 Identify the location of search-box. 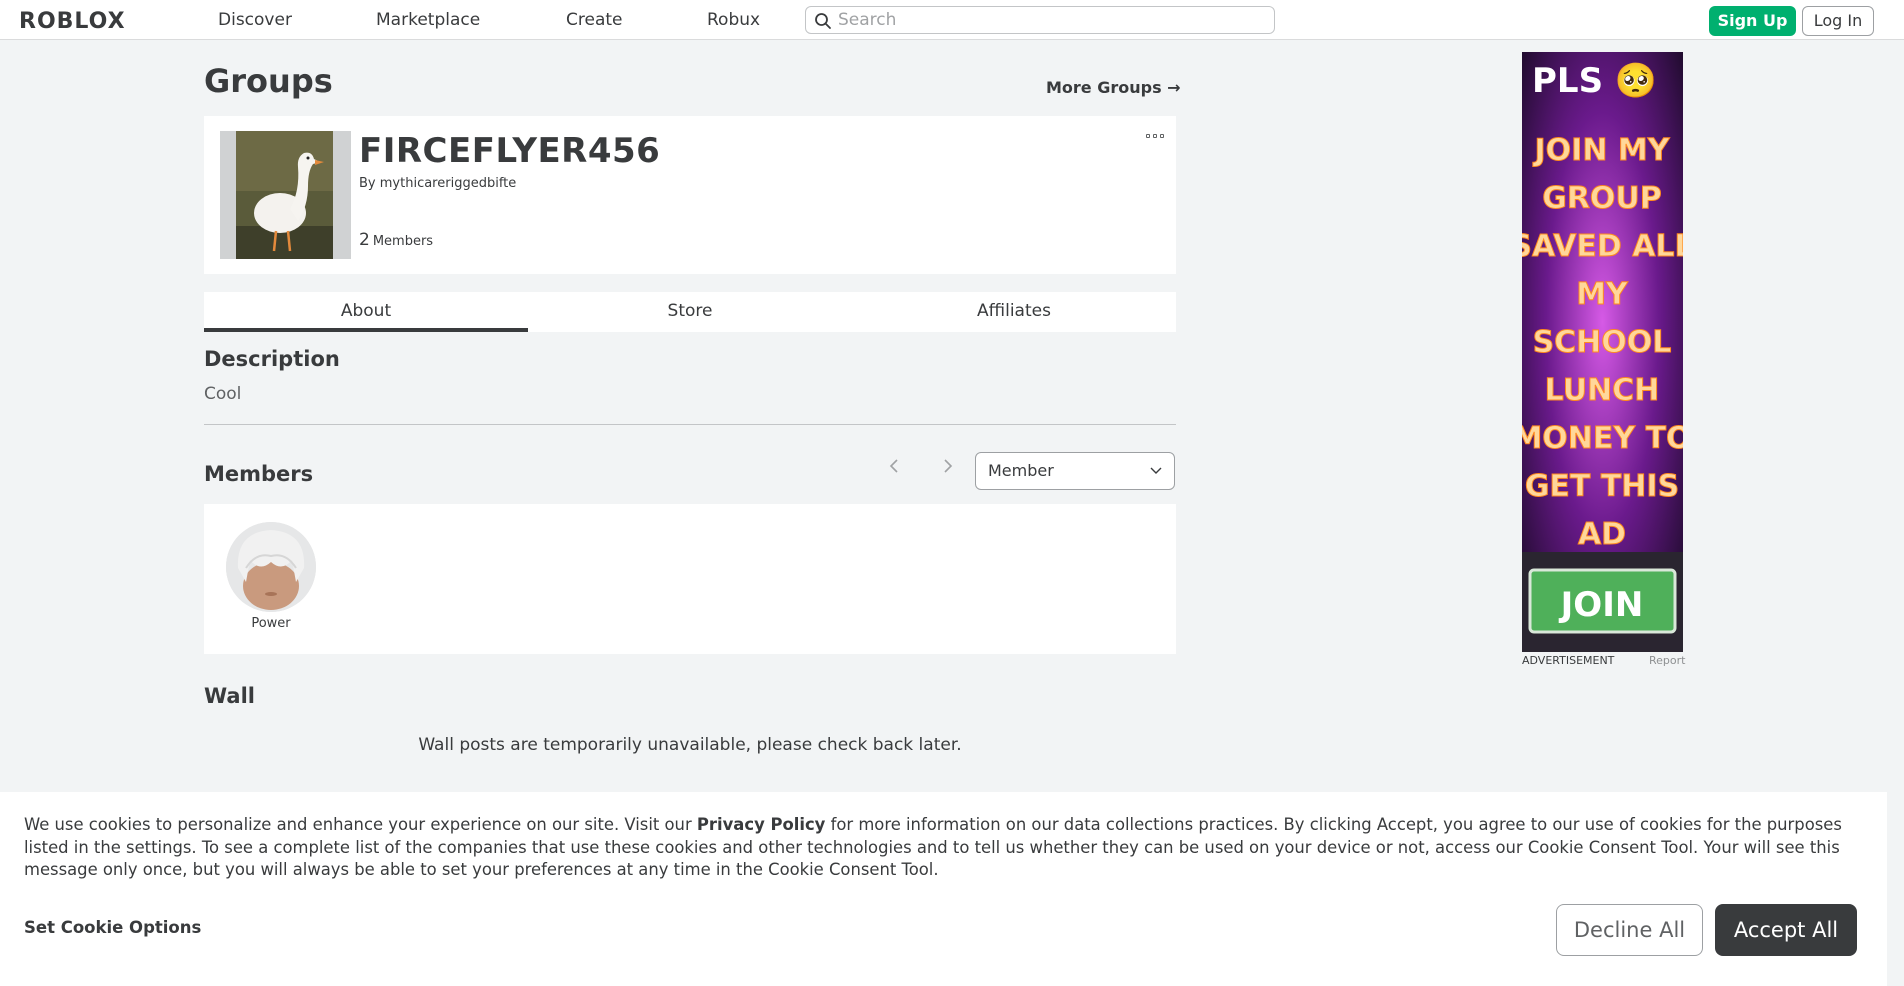
(1040, 20).